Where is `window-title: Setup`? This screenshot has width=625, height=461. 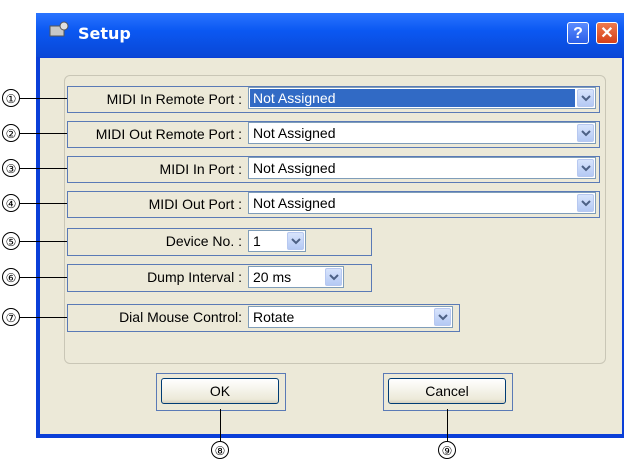
window-title: Setup is located at coordinates (104, 33).